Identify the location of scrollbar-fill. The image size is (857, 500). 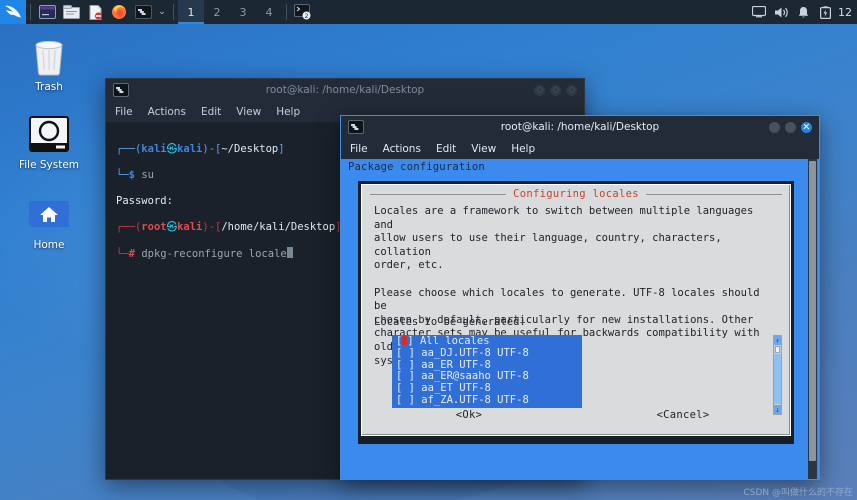
(777, 379).